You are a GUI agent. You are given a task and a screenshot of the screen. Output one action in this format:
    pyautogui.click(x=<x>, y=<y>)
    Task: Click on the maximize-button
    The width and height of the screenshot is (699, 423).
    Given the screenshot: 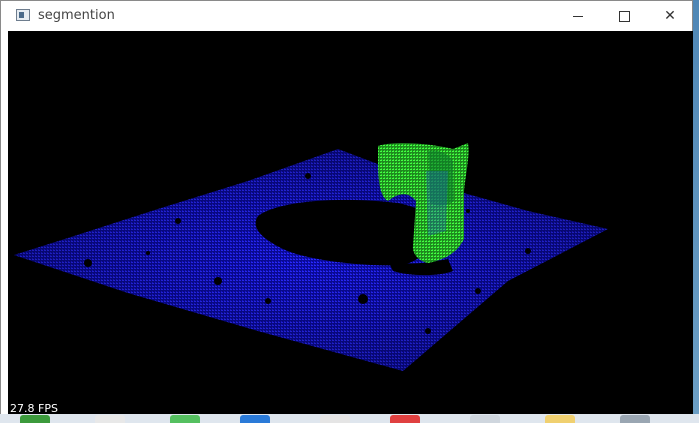 What is the action you would take?
    pyautogui.click(x=624, y=16)
    